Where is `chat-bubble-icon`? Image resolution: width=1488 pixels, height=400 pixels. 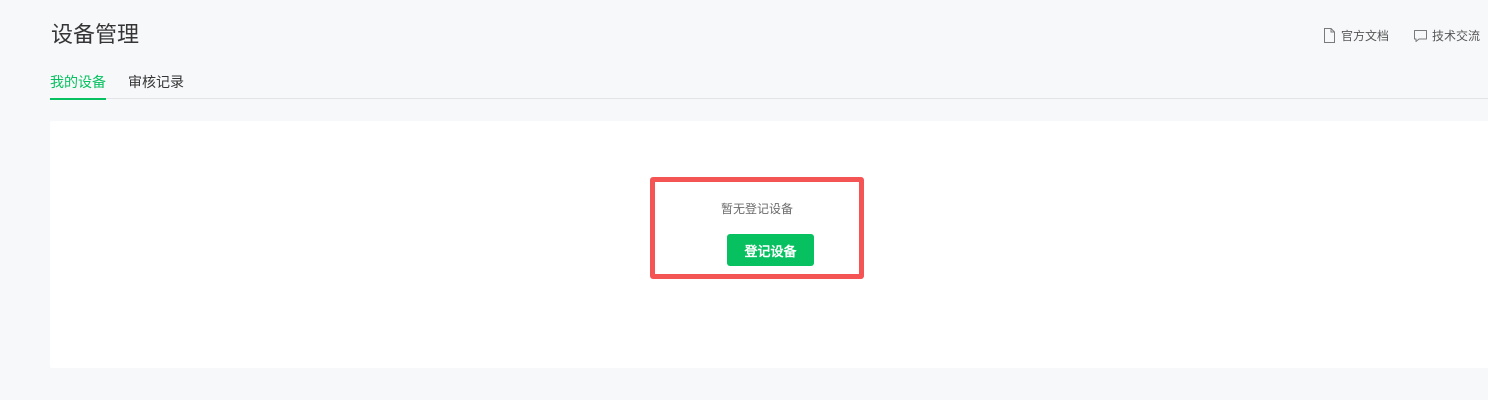 chat-bubble-icon is located at coordinates (1420, 35).